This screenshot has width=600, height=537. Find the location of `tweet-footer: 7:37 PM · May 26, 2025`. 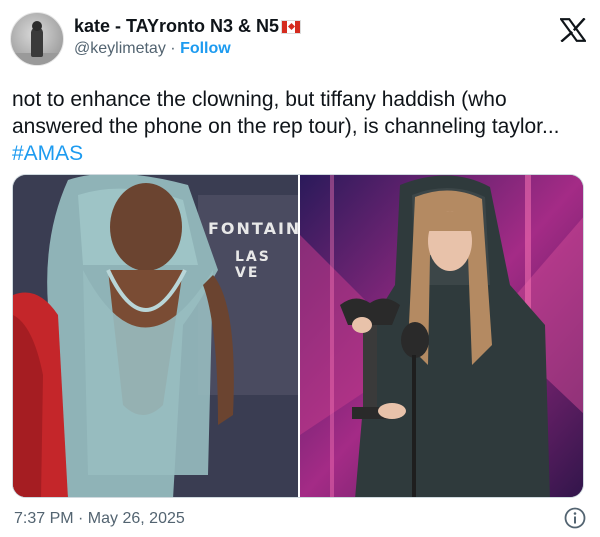

tweet-footer: 7:37 PM · May 26, 2025 is located at coordinates (300, 519).